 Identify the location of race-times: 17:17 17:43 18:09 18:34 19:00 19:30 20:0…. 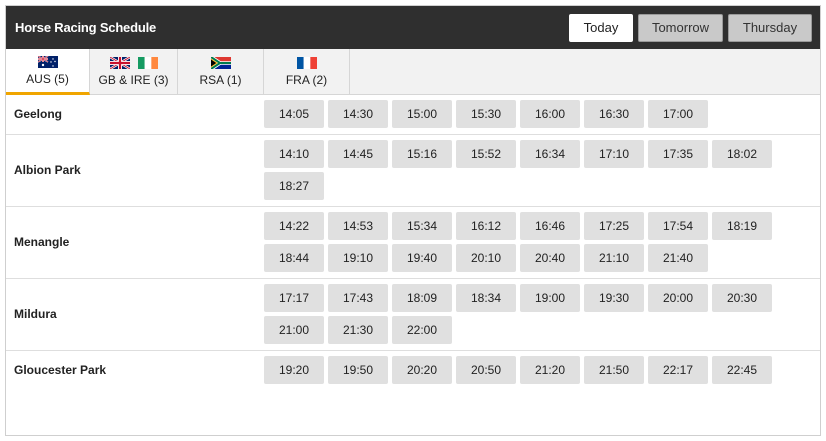
(524, 314).